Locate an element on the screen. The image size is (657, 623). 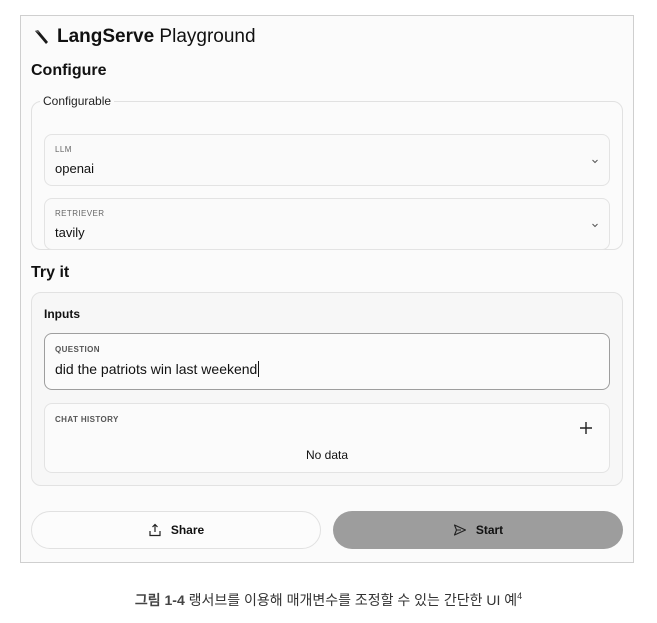
retriever-value: tavily is located at coordinates (70, 232).